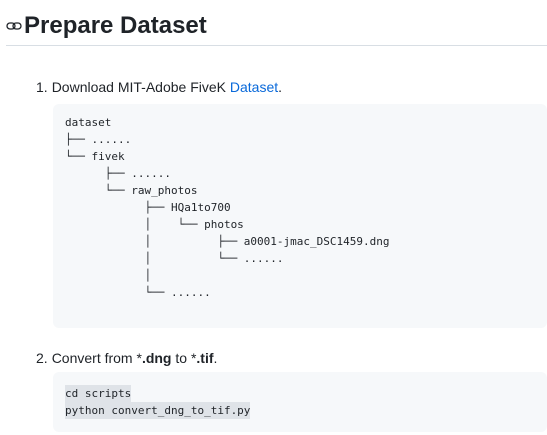 Image resolution: width=547 pixels, height=435 pixels. I want to click on code-line: │ ├── a0001-jmac_DSC1459.dng, so click(227, 241).